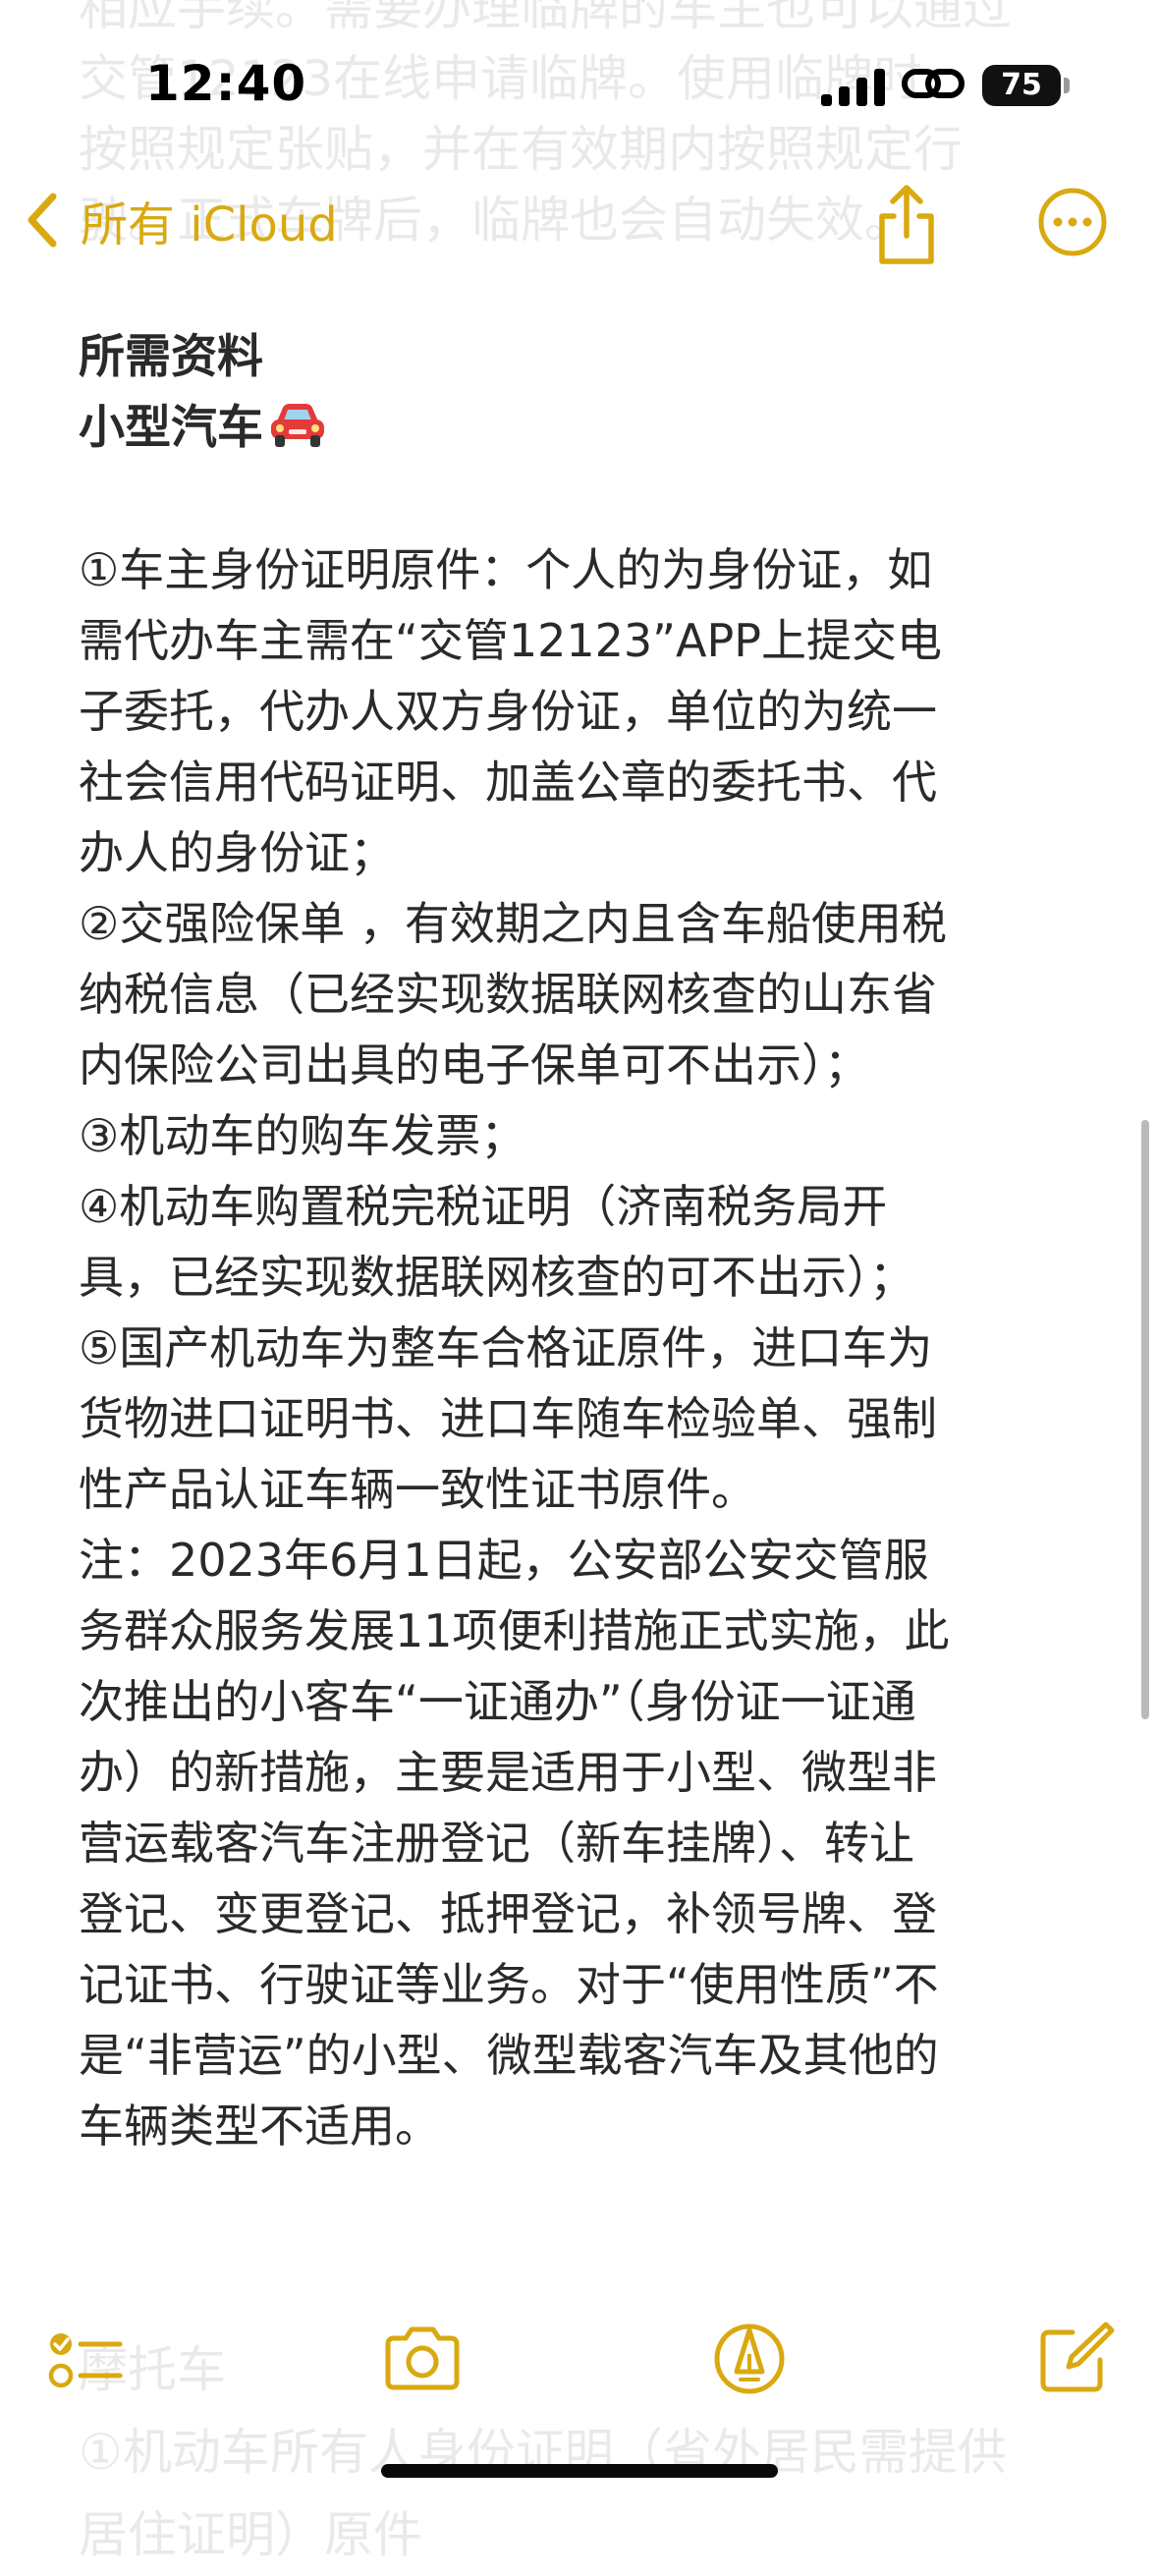 This screenshot has width=1158, height=2576. Describe the element at coordinates (171, 357) in the screenshot. I see `note-heading: 所需资料` at that location.